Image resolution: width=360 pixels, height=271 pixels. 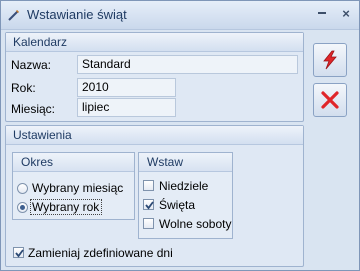 I want to click on close-icon: ×, so click(x=346, y=14).